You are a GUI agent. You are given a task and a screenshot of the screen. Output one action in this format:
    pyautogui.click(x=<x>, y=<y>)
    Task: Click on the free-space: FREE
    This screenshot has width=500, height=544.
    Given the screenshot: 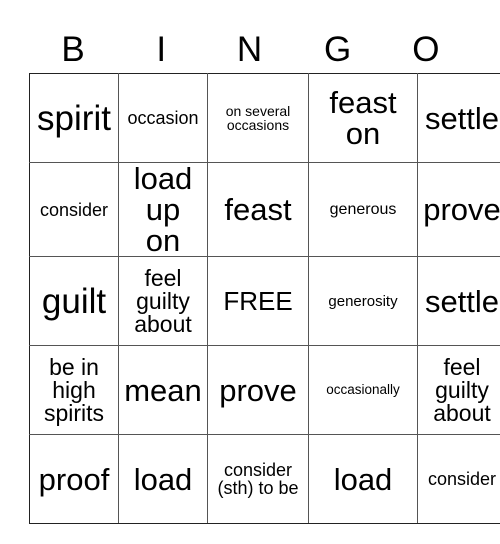 What is the action you would take?
    pyautogui.click(x=258, y=301)
    